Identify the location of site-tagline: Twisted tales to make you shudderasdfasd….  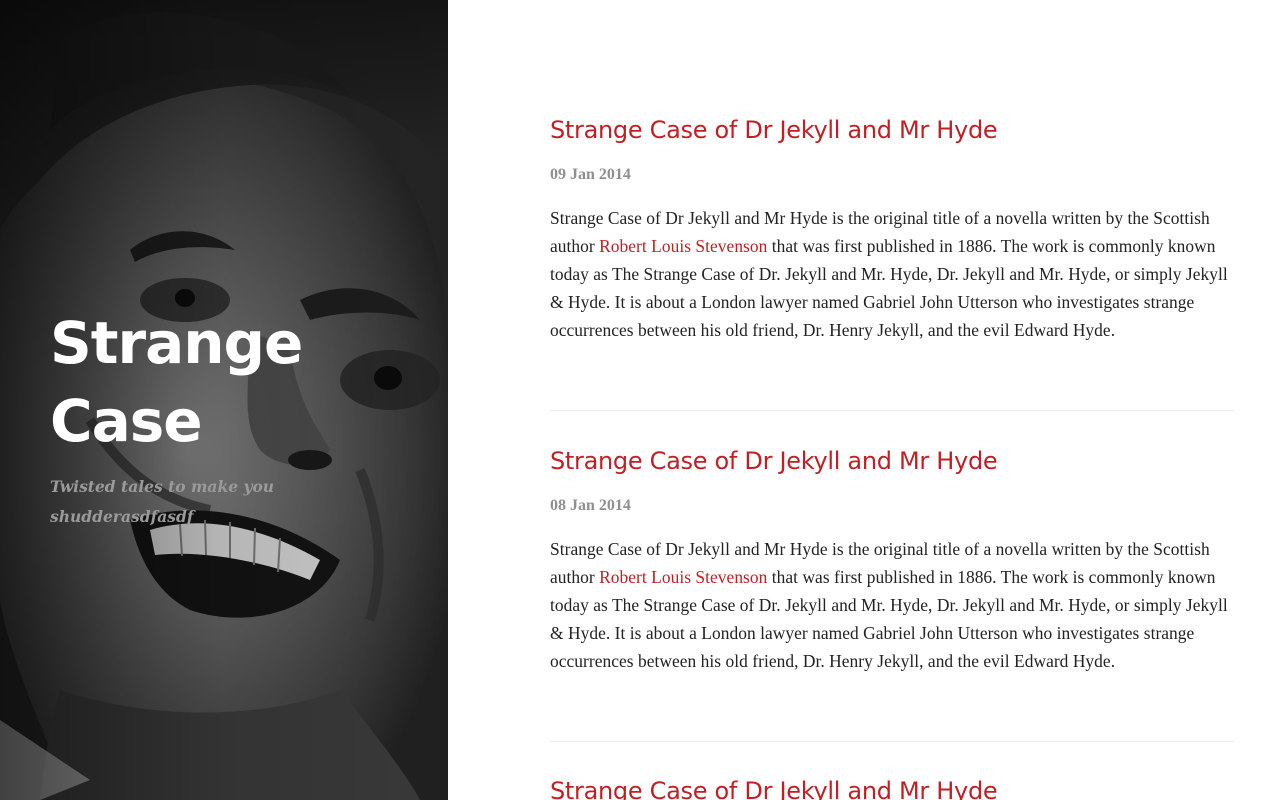
(162, 501).